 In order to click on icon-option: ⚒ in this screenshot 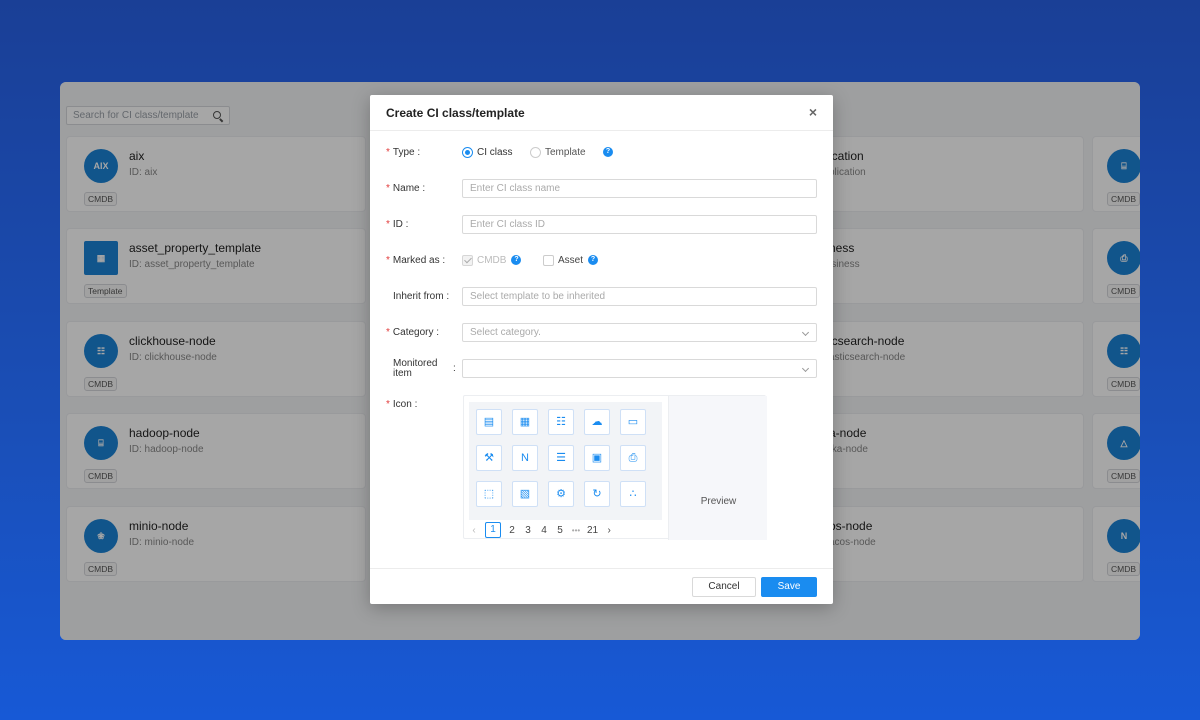, I will do `click(489, 458)`.